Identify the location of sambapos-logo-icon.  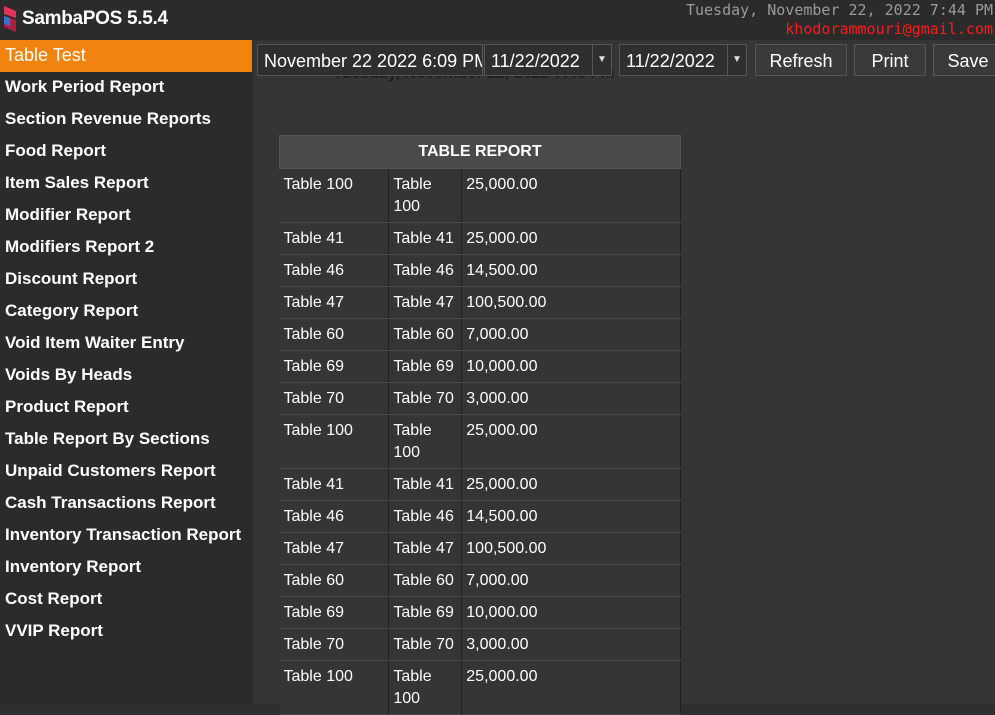
(10, 19).